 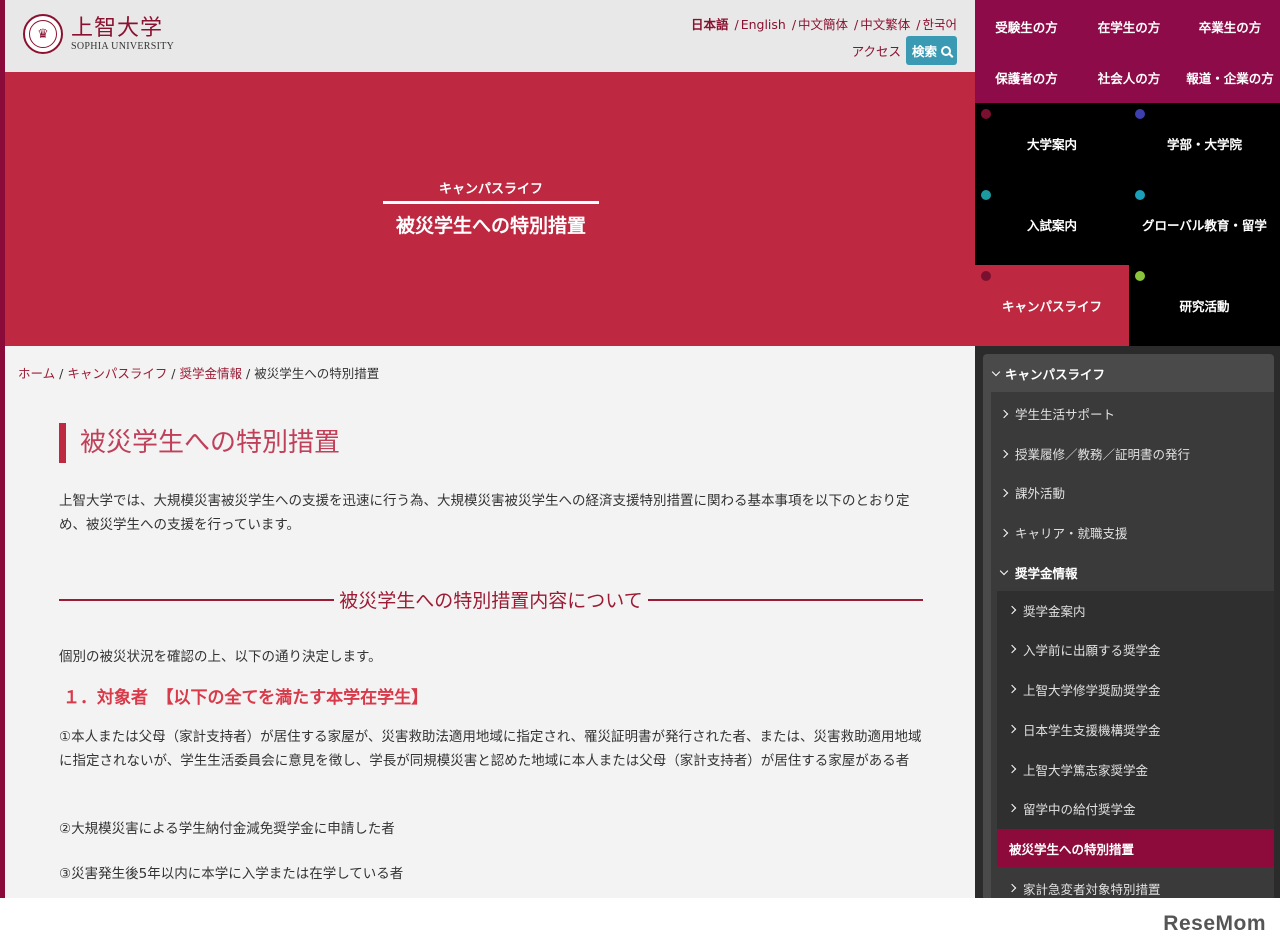 I want to click on lang-chinese-simplified: 中文簡体, so click(x=823, y=24).